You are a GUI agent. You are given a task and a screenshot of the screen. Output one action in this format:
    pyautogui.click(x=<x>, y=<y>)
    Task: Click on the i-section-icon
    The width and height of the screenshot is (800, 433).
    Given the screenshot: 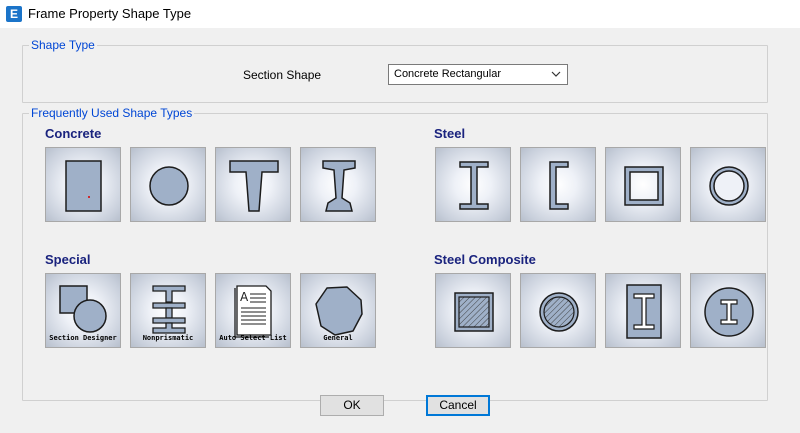 What is the action you would take?
    pyautogui.click(x=339, y=186)
    